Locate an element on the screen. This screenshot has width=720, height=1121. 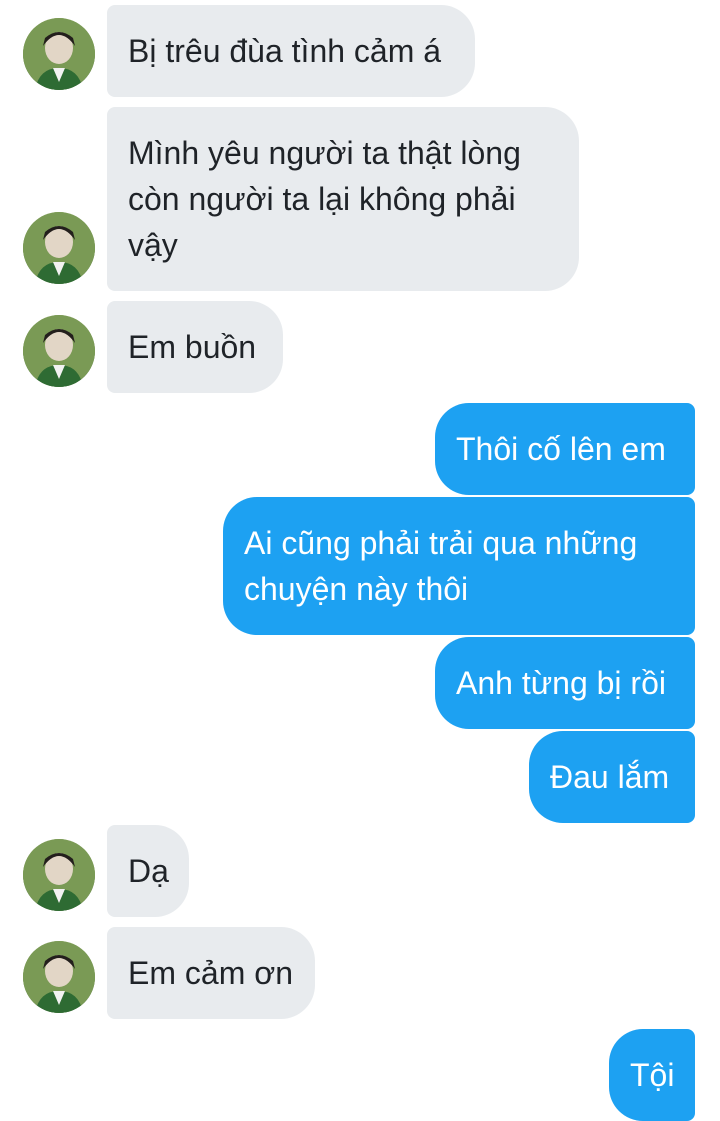
message-bubble-outgoing: Tội is located at coordinates (652, 1075).